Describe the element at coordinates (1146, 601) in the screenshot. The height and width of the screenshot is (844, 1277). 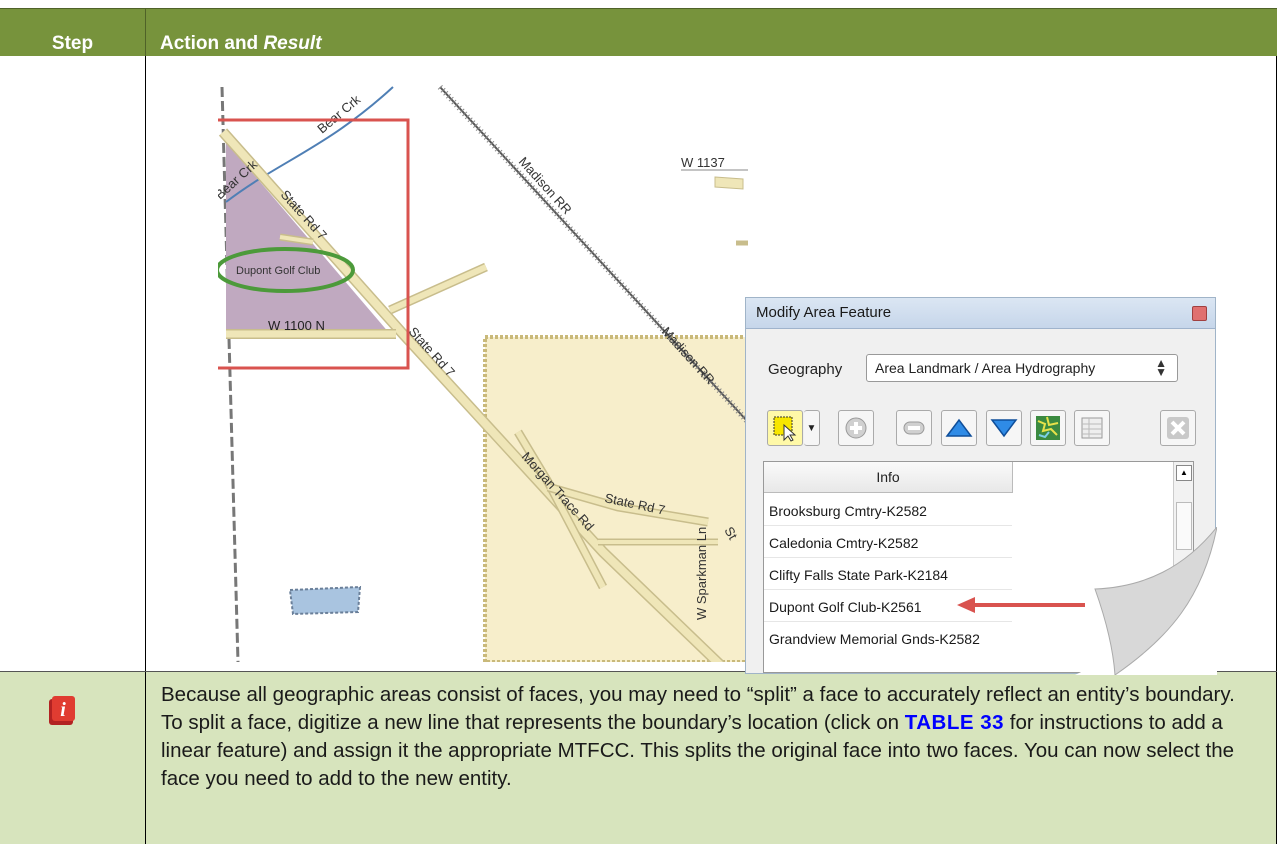
I see `page-curl-decoration` at that location.